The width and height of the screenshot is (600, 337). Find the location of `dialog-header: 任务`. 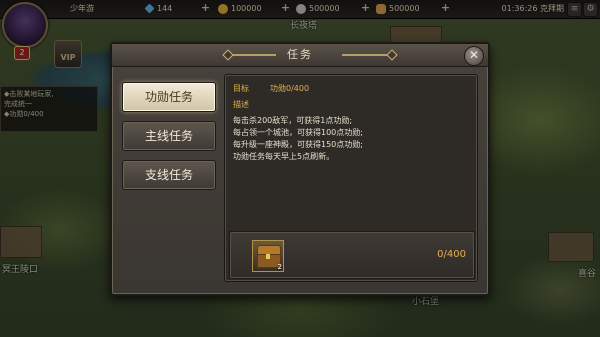

dialog-header: 任务 is located at coordinates (300, 55).